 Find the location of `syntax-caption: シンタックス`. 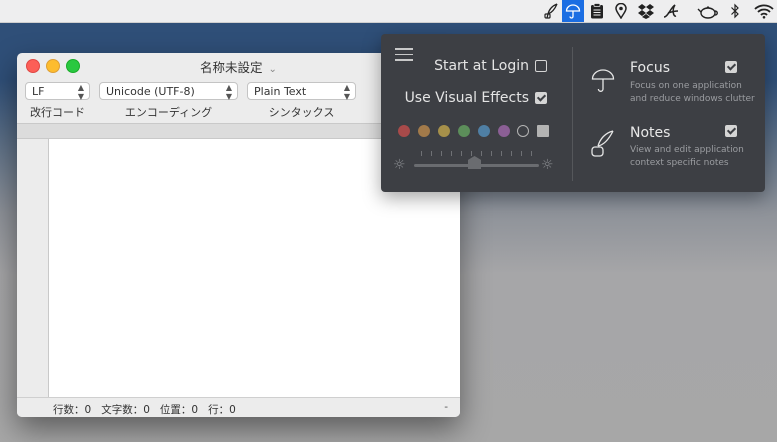

syntax-caption: シンタックス is located at coordinates (301, 112).